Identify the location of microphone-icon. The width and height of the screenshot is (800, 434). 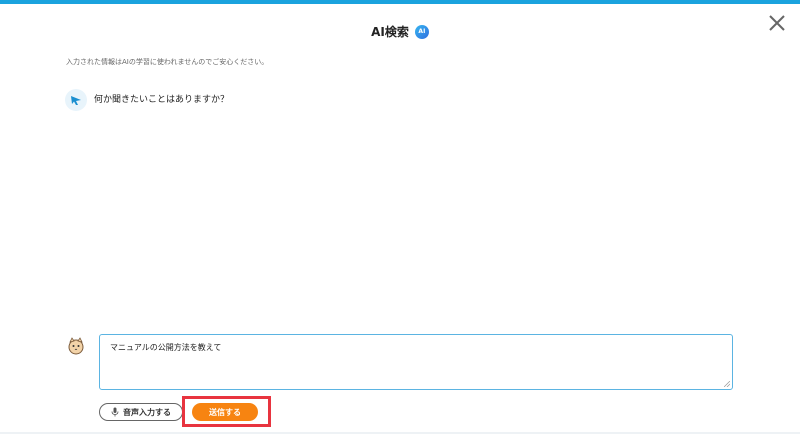
(115, 412).